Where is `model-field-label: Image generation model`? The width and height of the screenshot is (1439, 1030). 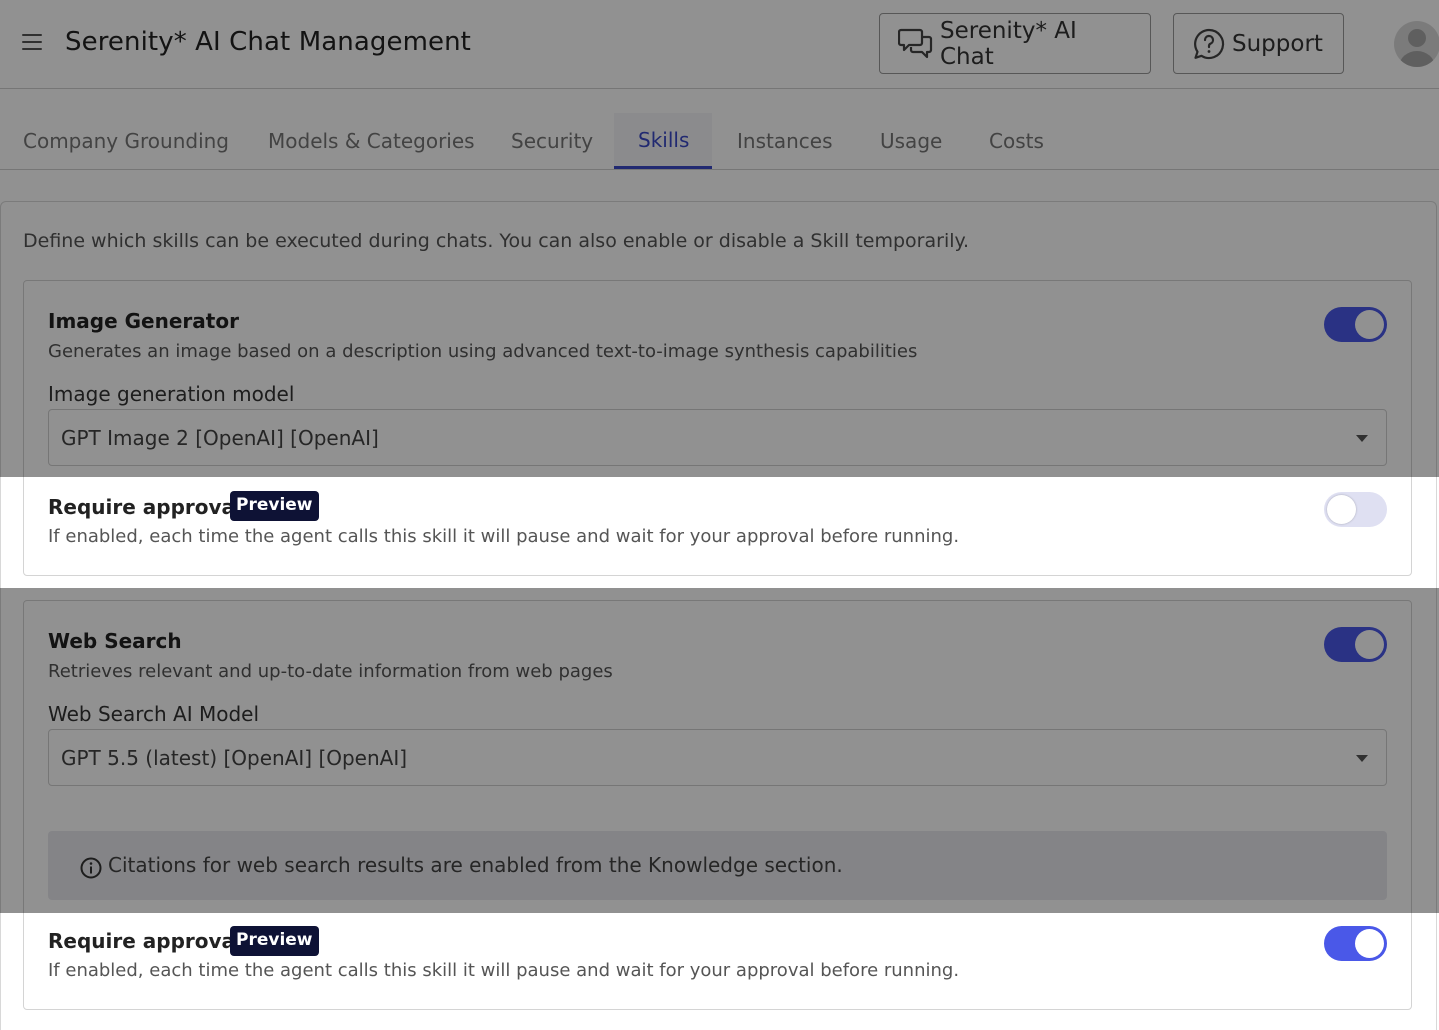 model-field-label: Image generation model is located at coordinates (171, 394).